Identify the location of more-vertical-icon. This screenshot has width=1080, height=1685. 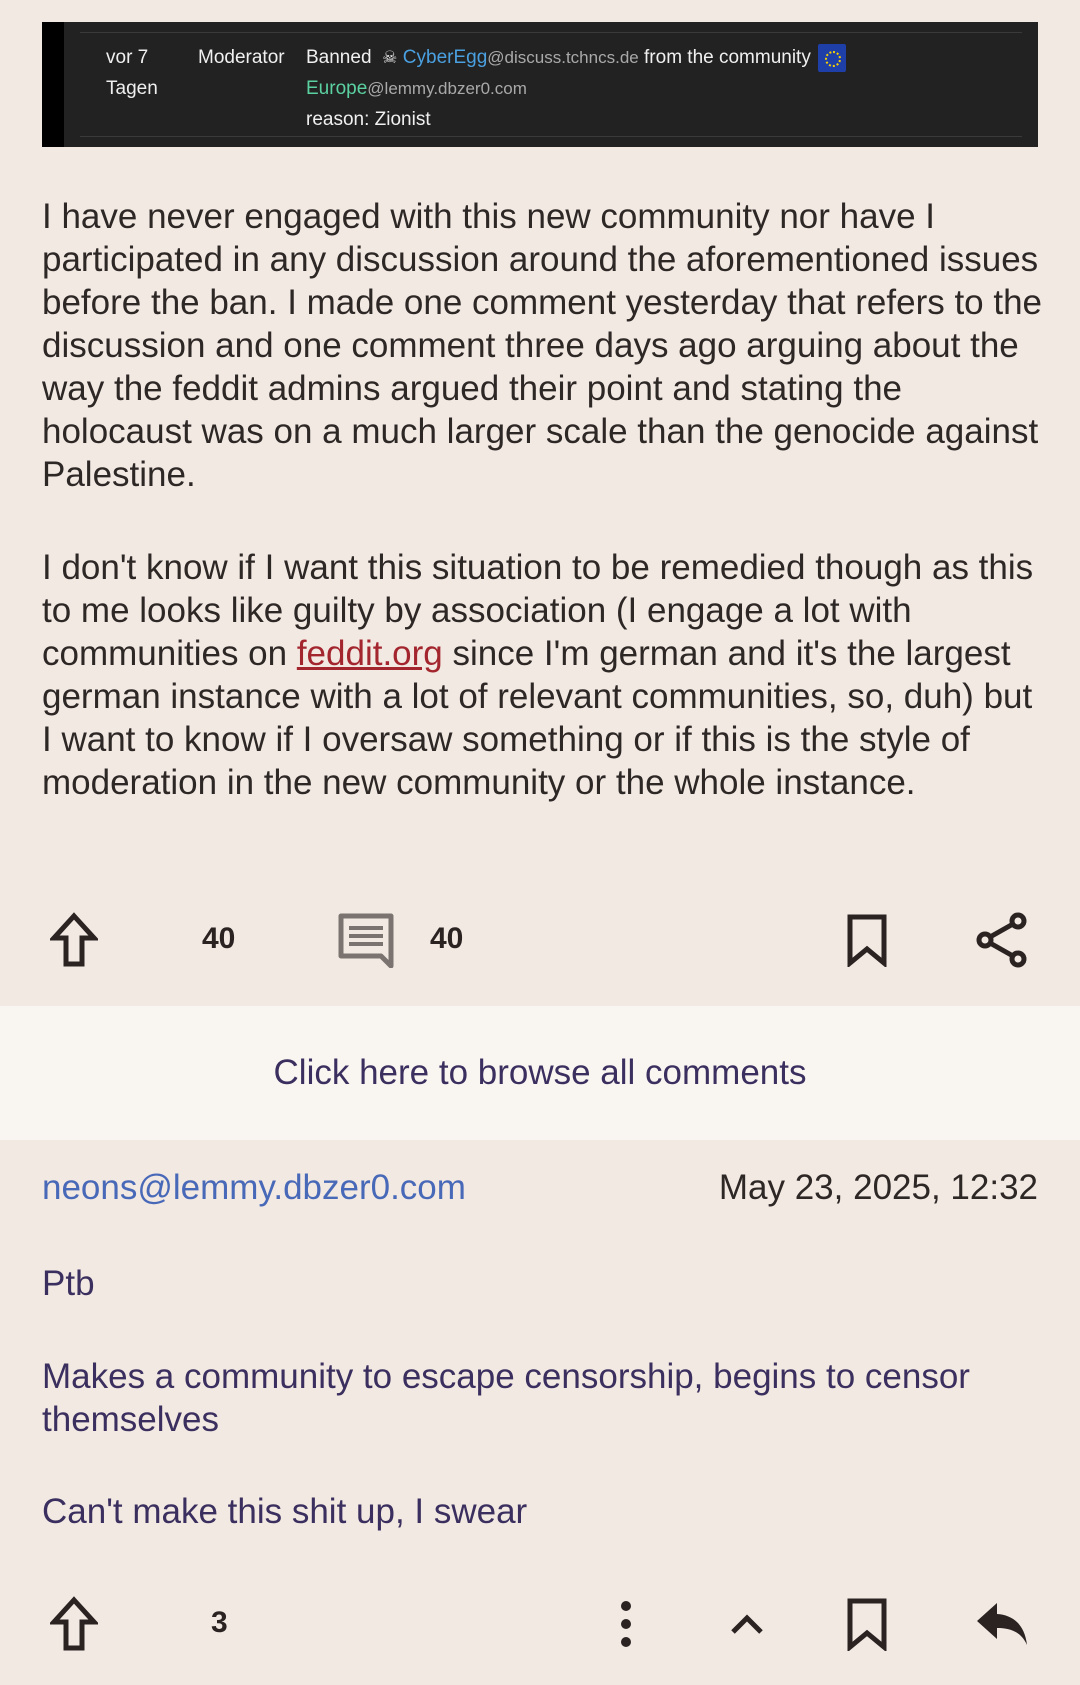
(626, 1624).